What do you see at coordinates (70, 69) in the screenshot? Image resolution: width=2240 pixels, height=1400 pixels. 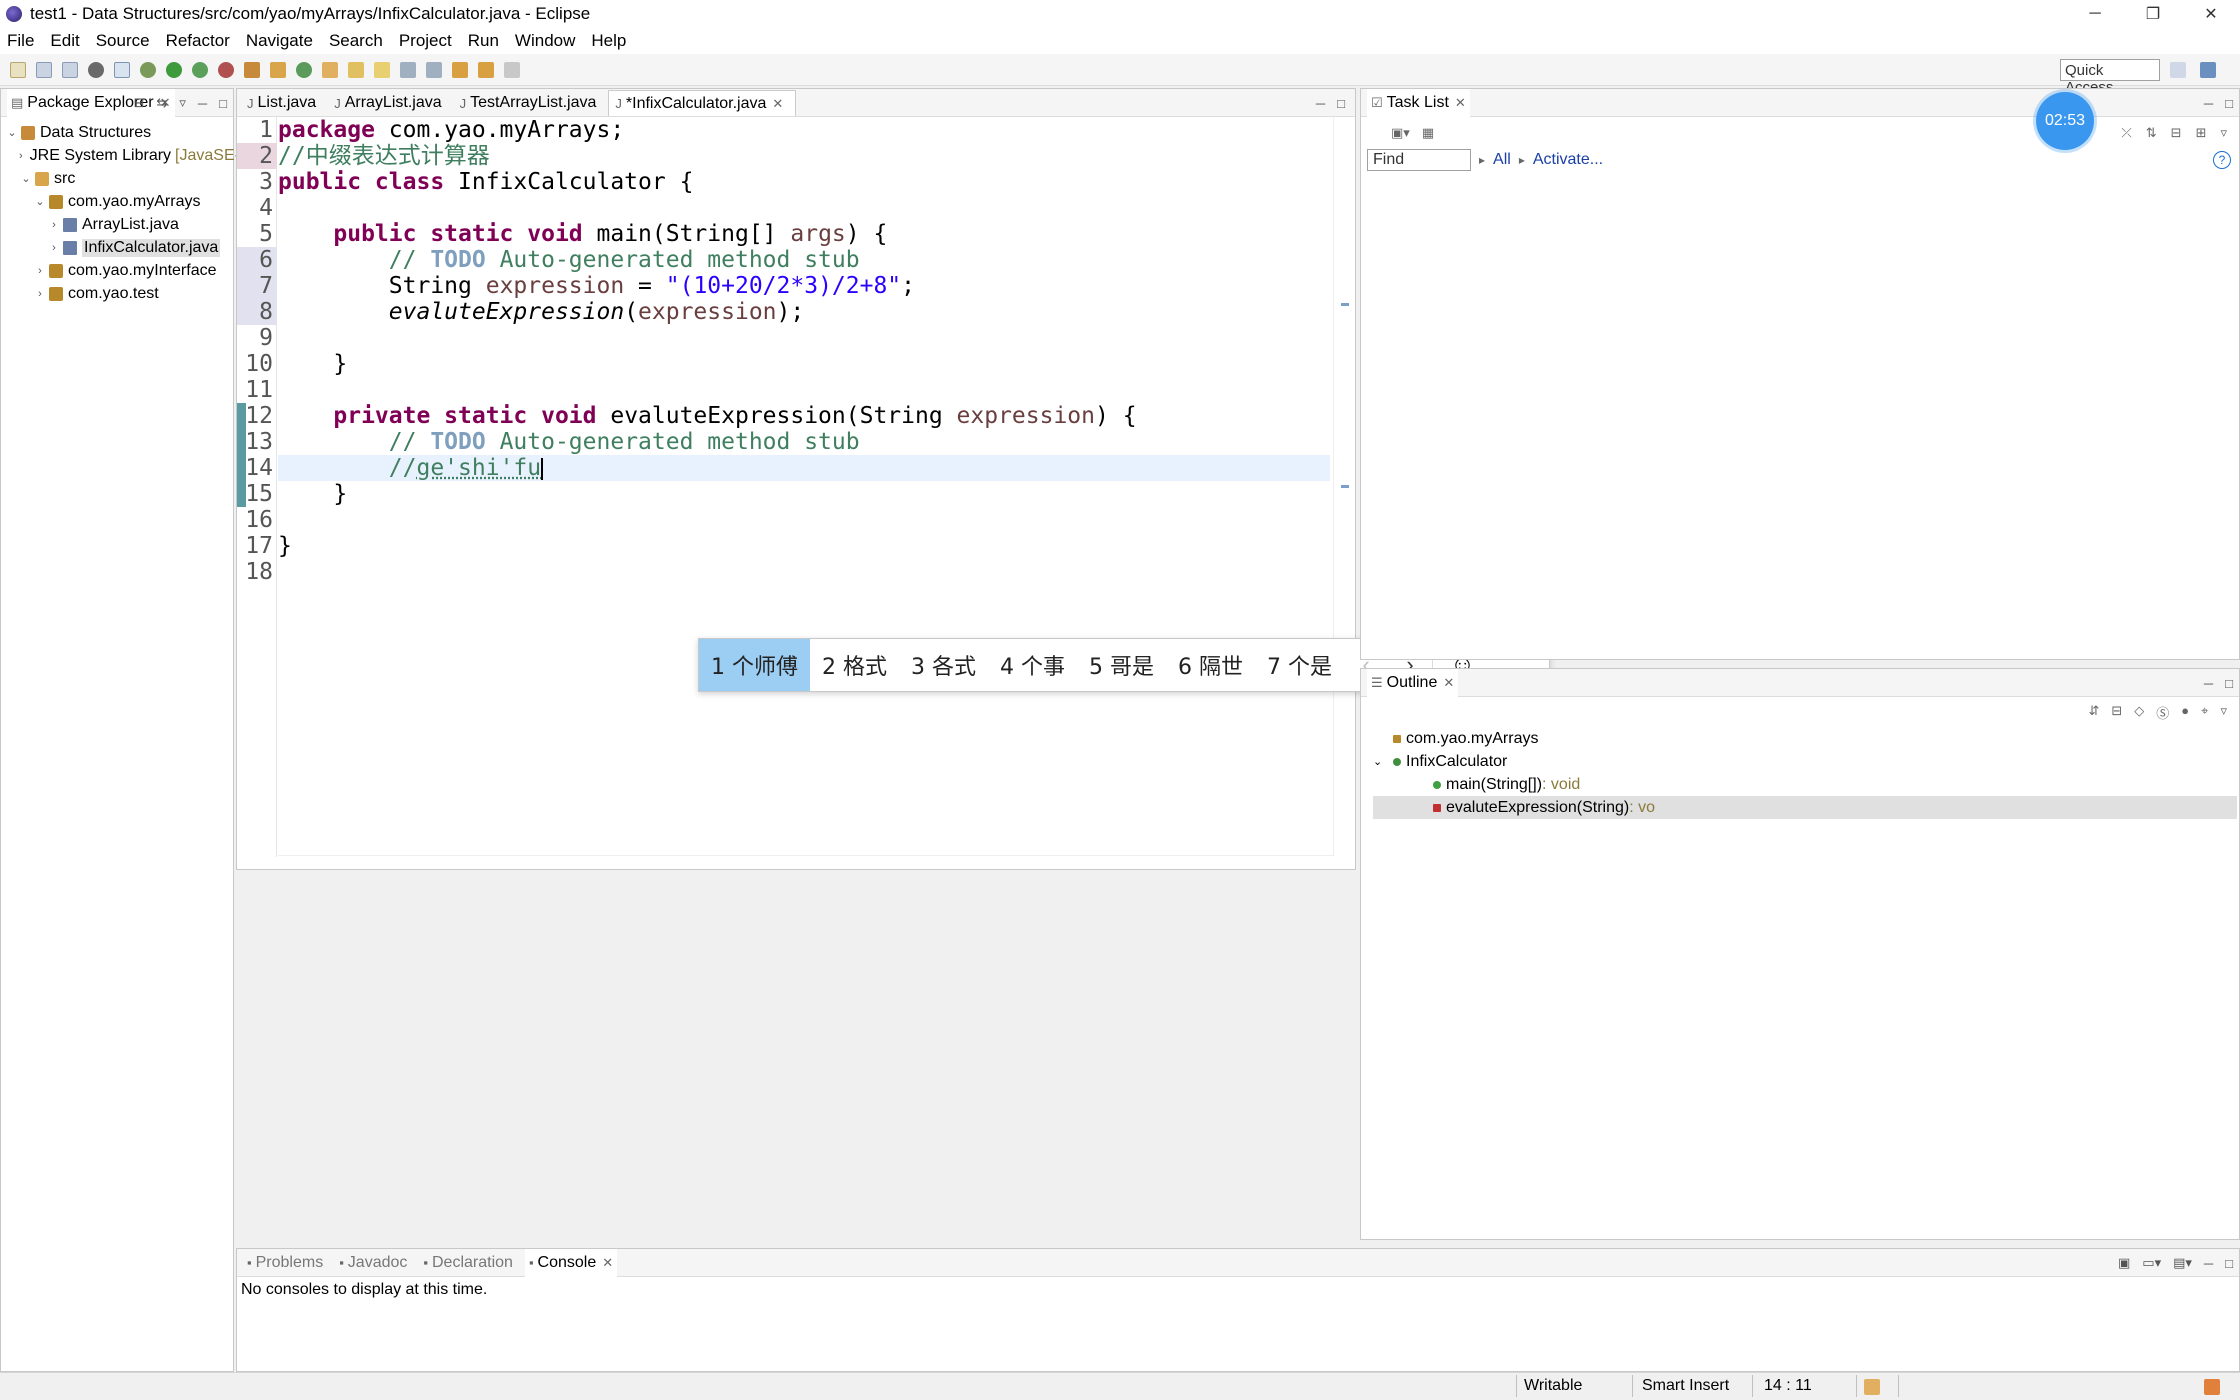 I see `save-all-icon` at bounding box center [70, 69].